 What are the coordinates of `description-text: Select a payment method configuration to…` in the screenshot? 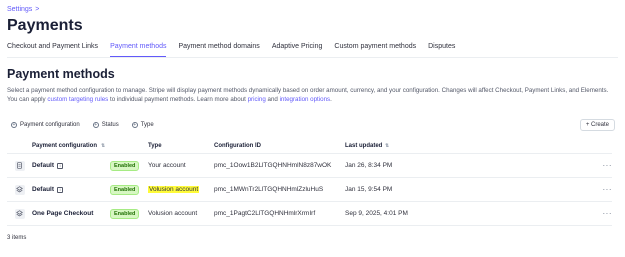 It's located at (313, 95).